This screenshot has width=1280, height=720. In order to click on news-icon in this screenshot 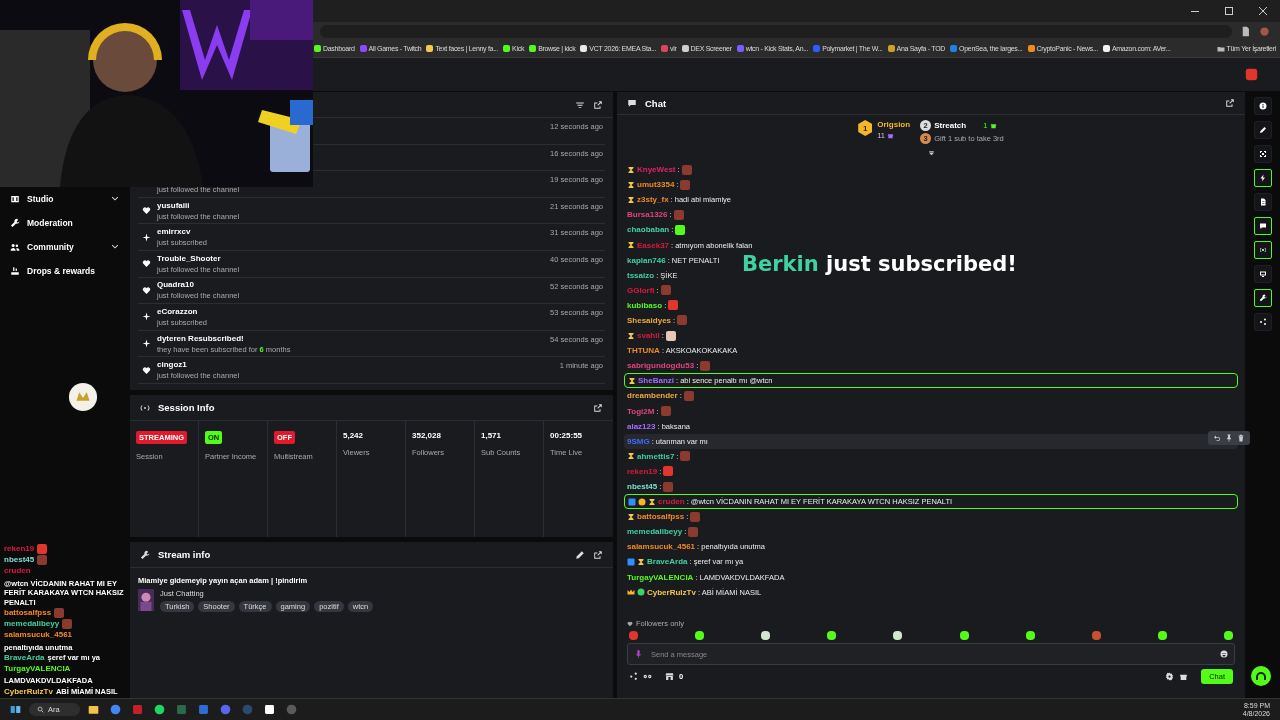, I will do `click(137, 709)`.